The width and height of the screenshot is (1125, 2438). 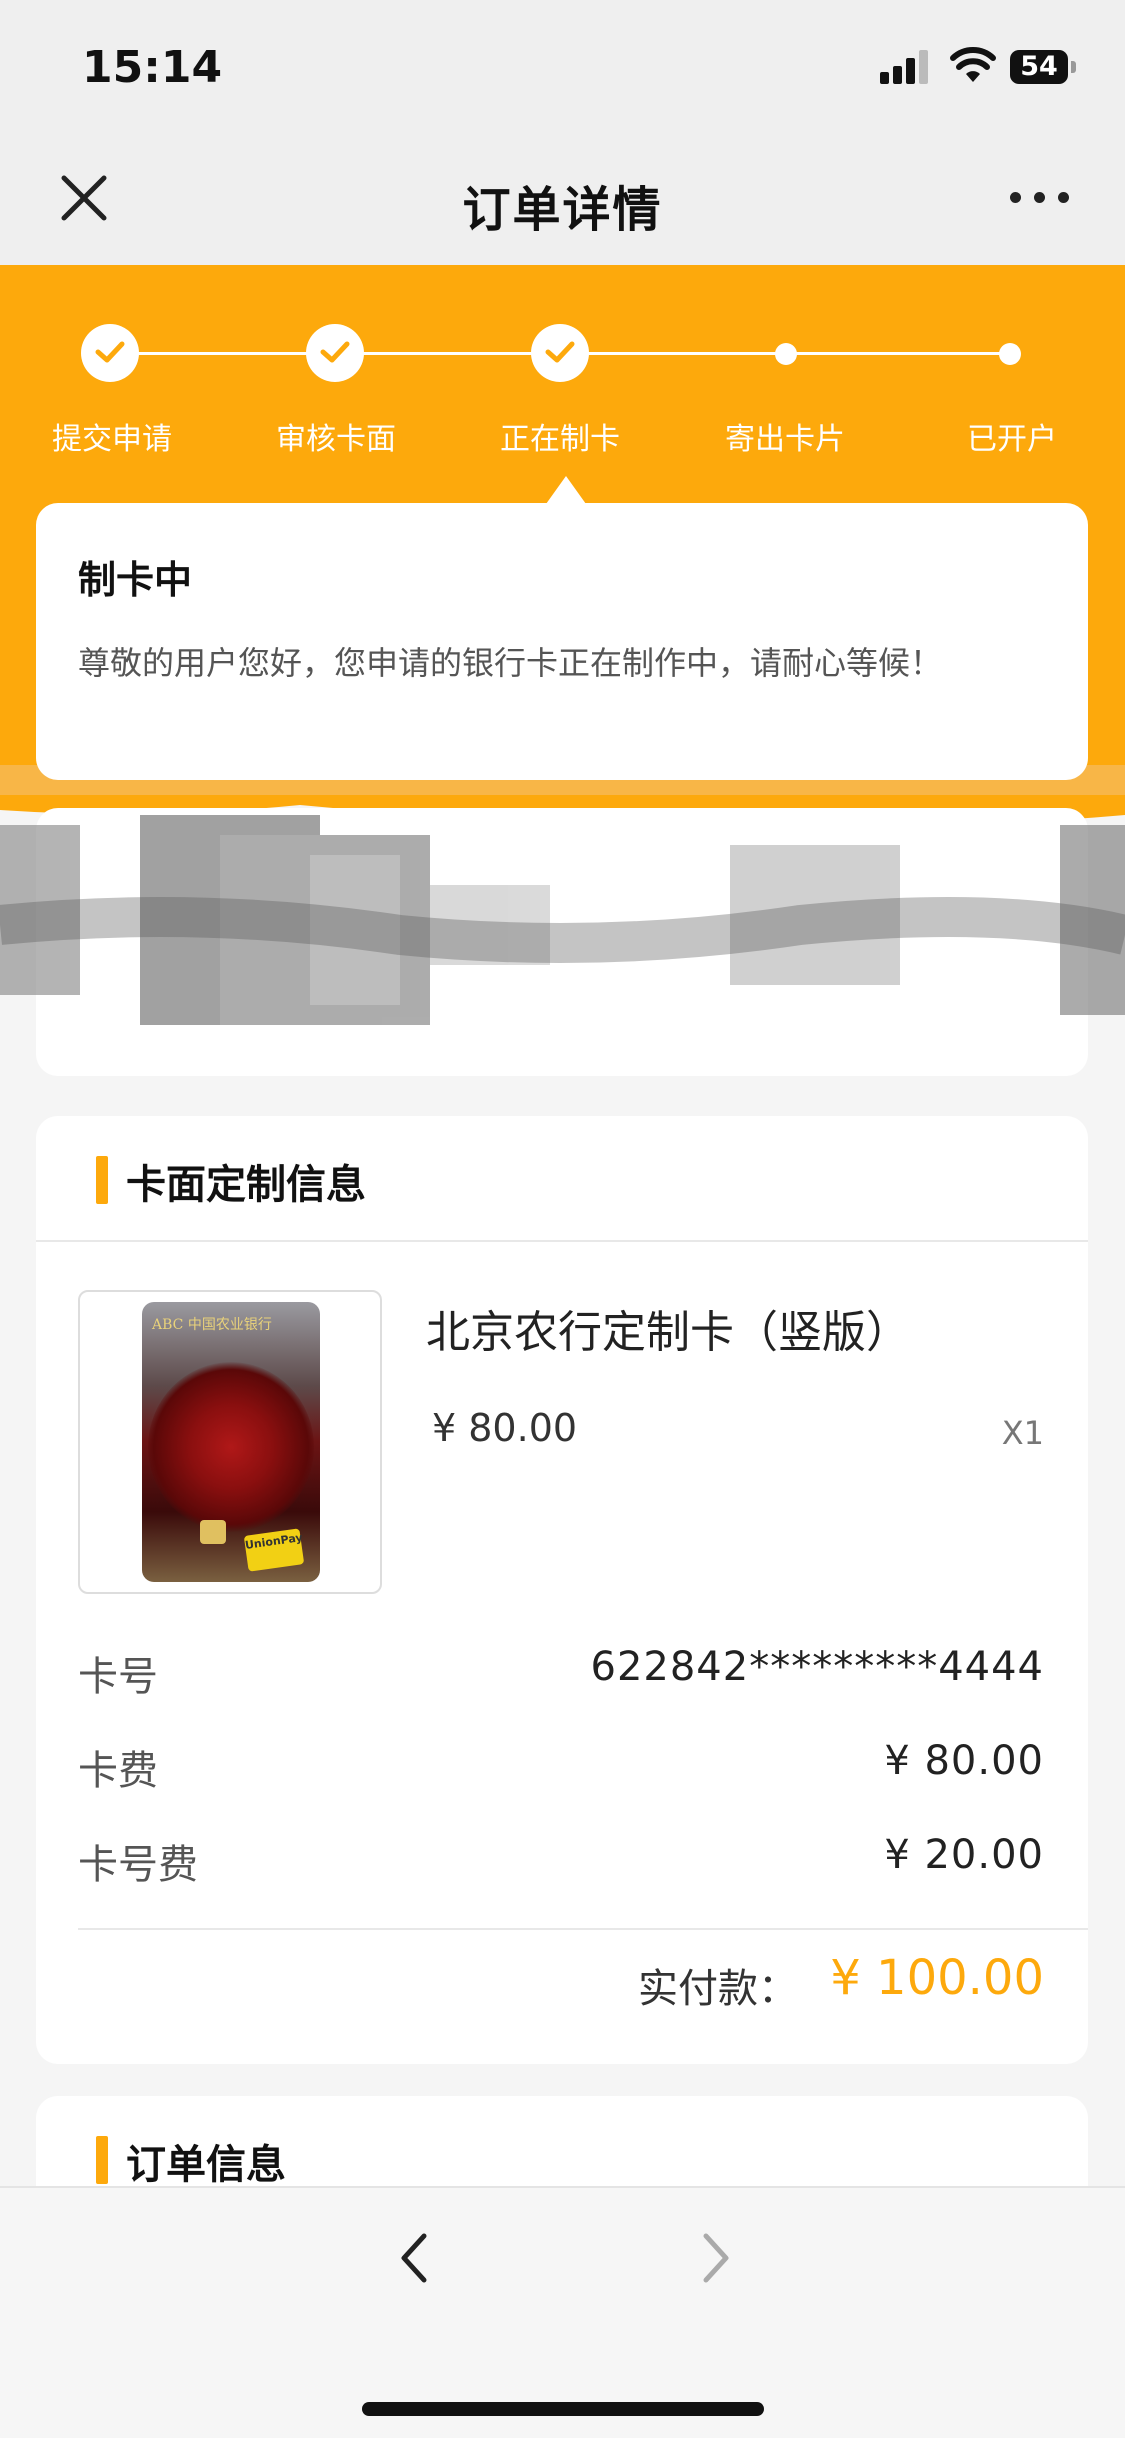 I want to click on unionpay-logo: UnionPay, so click(x=274, y=1550).